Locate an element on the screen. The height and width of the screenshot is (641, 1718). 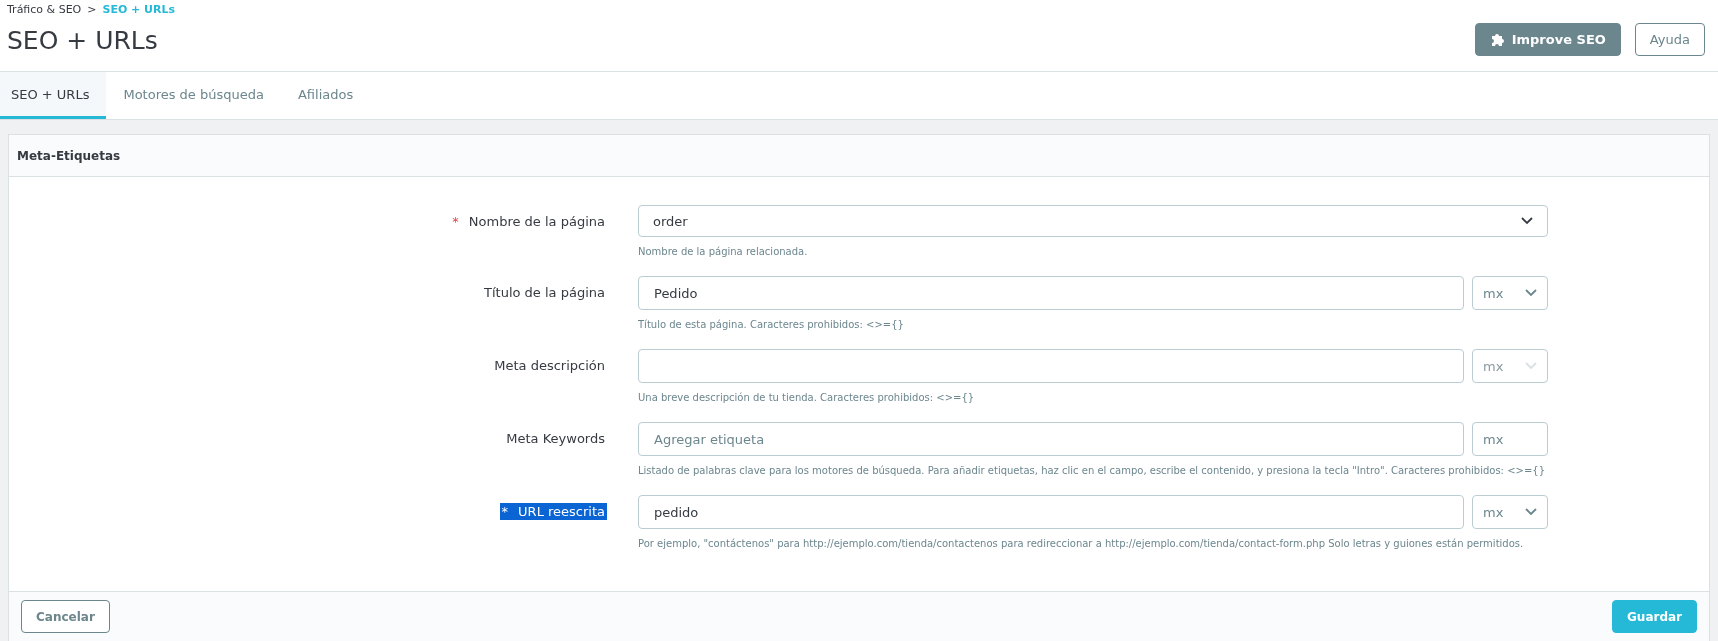
field-label: Meta Keywords is located at coordinates (555, 438).